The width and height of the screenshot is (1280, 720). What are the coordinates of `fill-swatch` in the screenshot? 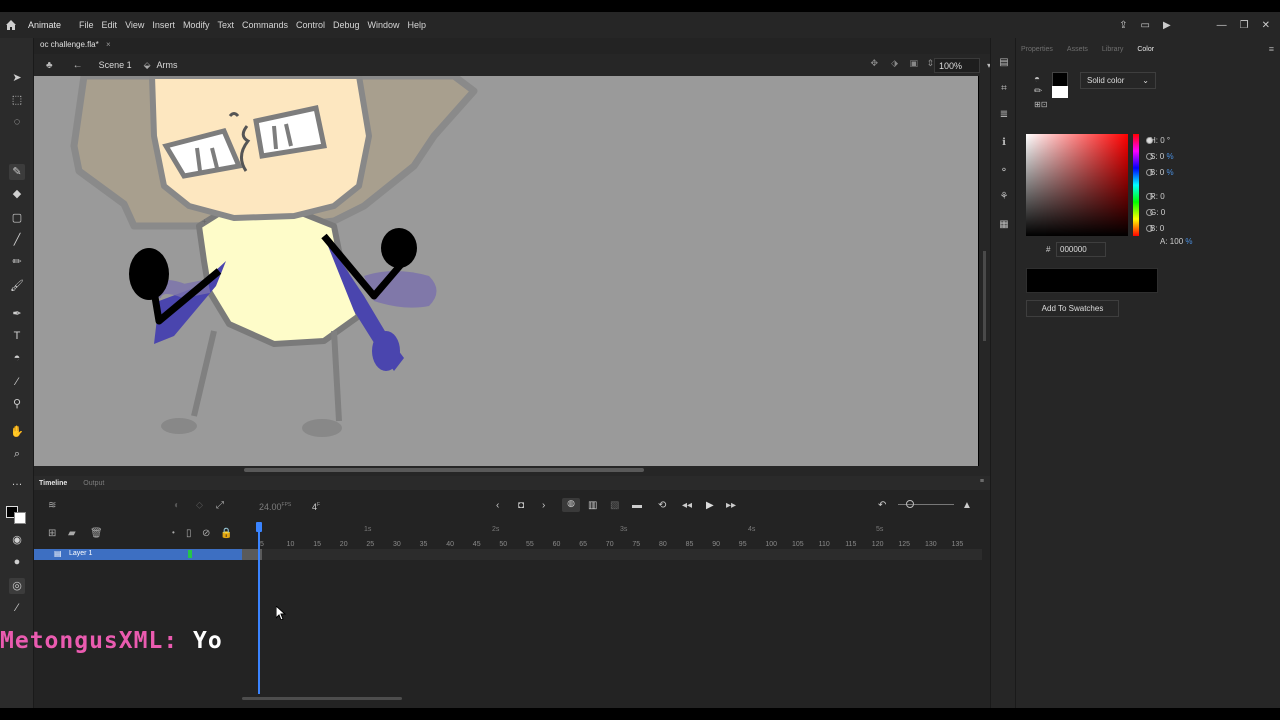 It's located at (1060, 92).